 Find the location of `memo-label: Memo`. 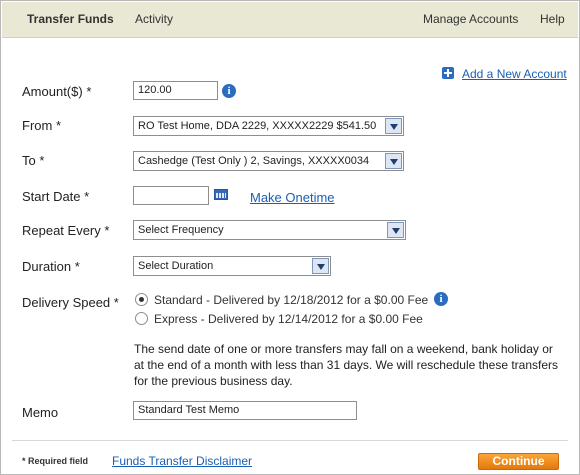

memo-label: Memo is located at coordinates (40, 412).